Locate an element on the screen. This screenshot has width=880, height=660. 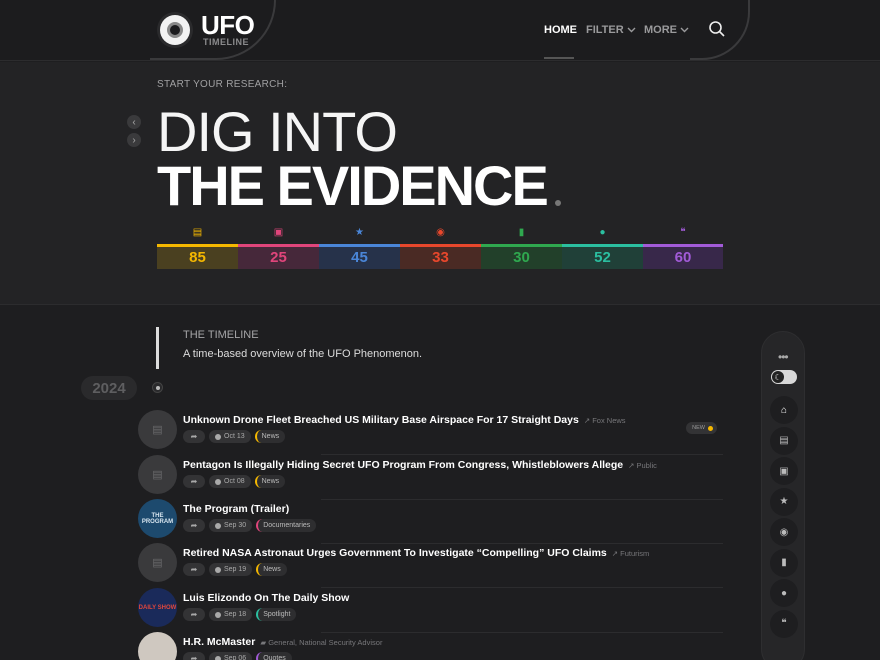
prev-arrow-icon: ‹ is located at coordinates (134, 122).